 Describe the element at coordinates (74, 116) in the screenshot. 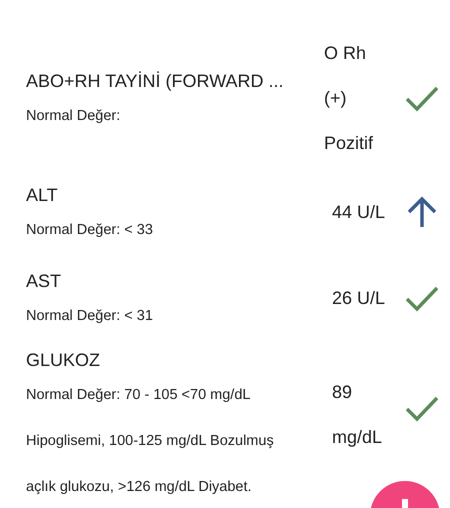

I see `normal-range: Normal Değer:` at that location.